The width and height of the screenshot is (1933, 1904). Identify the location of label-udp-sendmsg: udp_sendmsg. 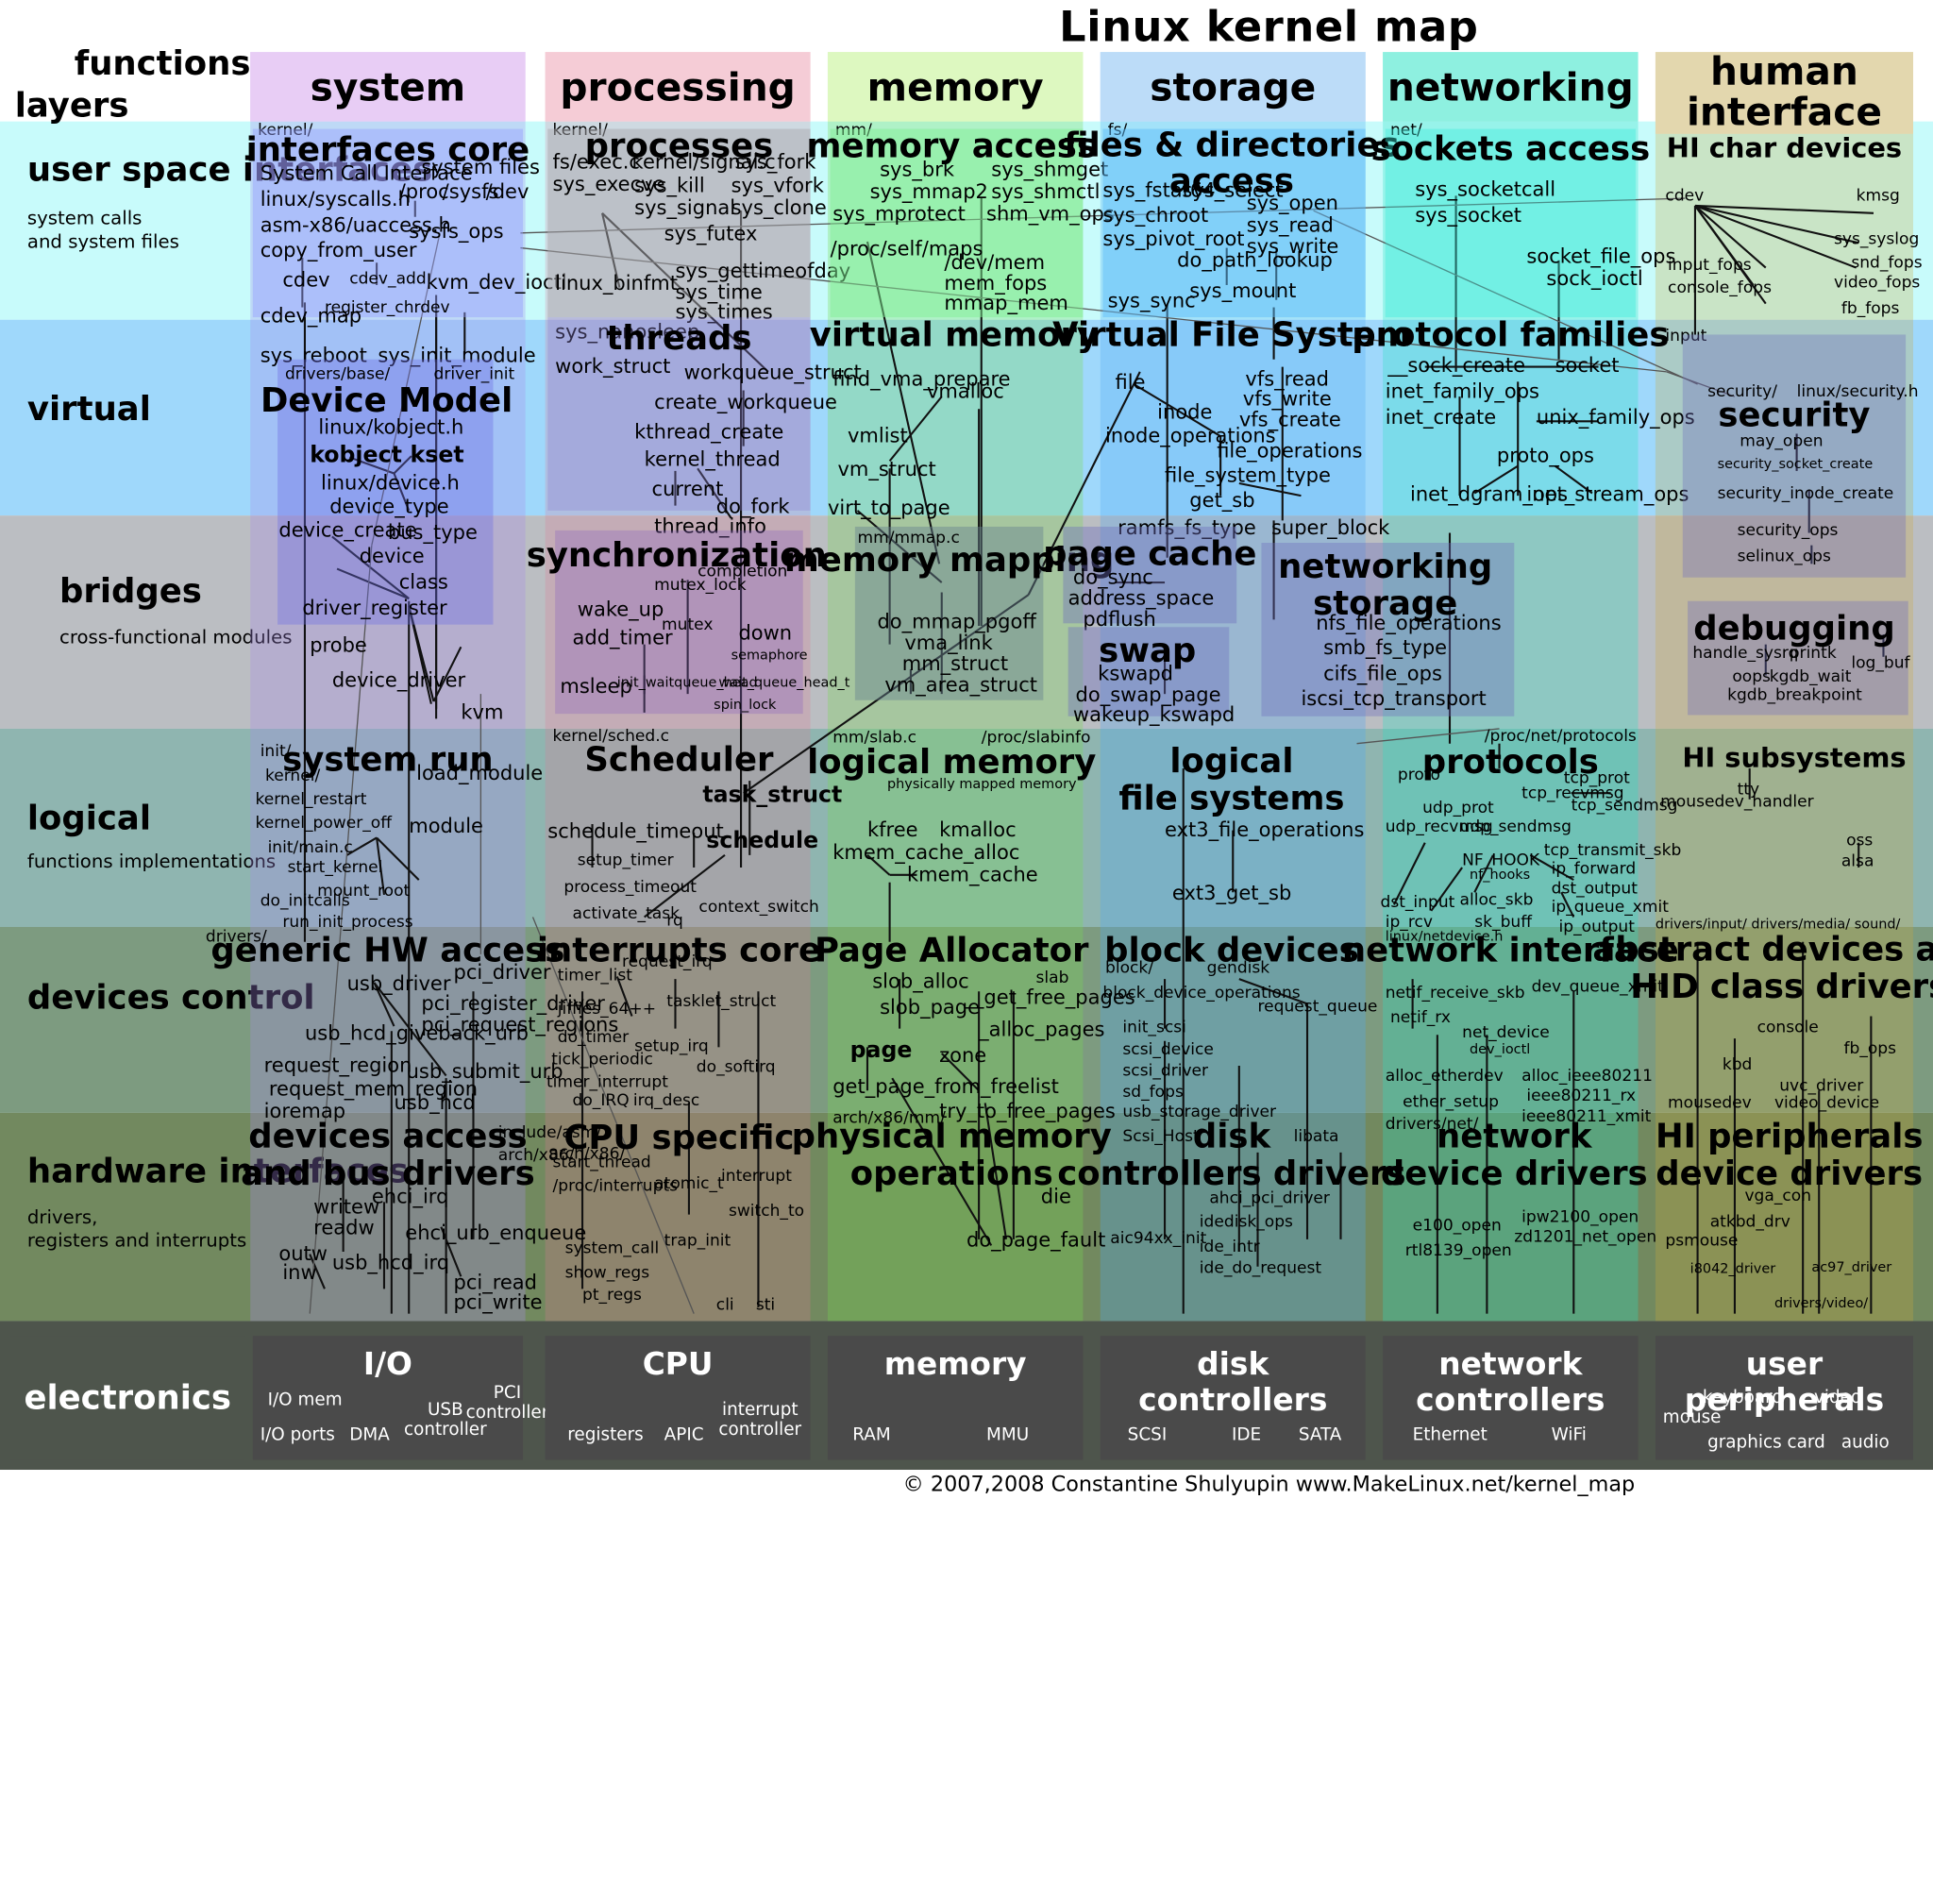
(1515, 827).